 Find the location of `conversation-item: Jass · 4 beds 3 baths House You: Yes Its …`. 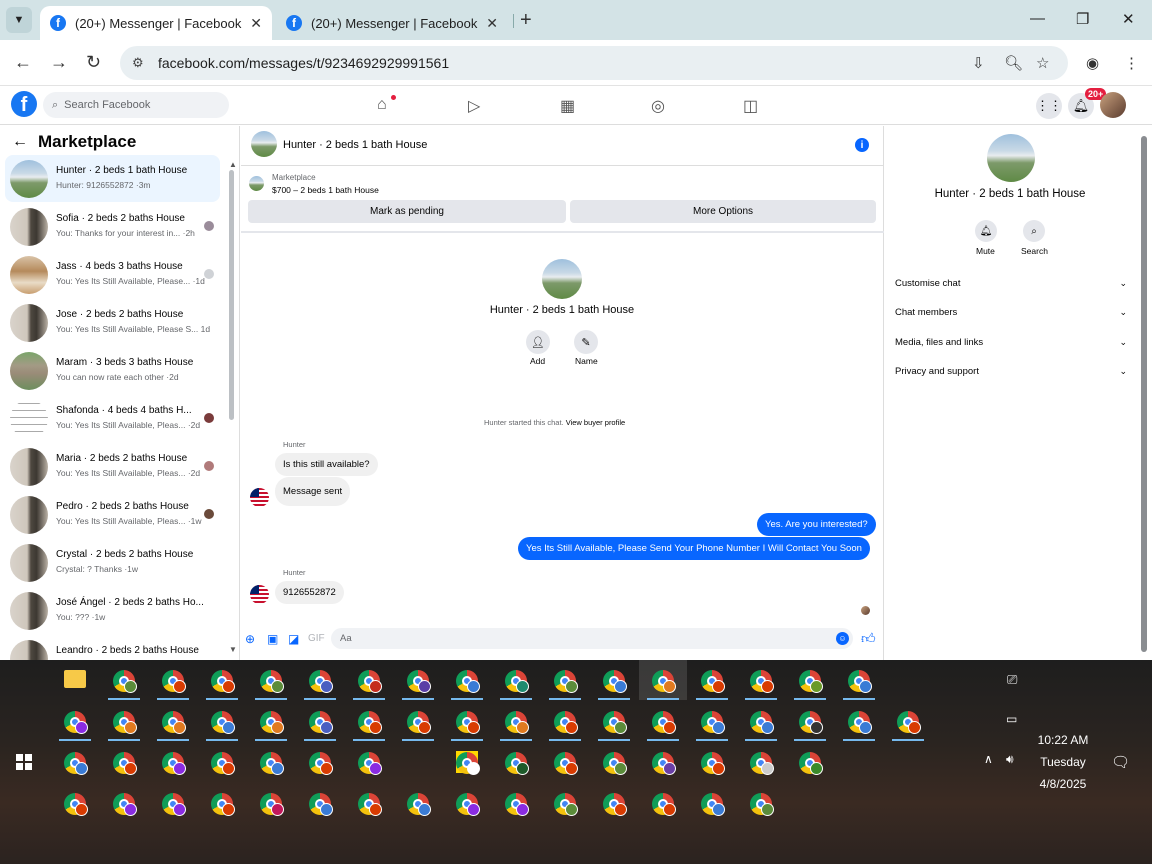

conversation-item: Jass · 4 beds 3 baths House You: Yes Its … is located at coordinates (112, 274).